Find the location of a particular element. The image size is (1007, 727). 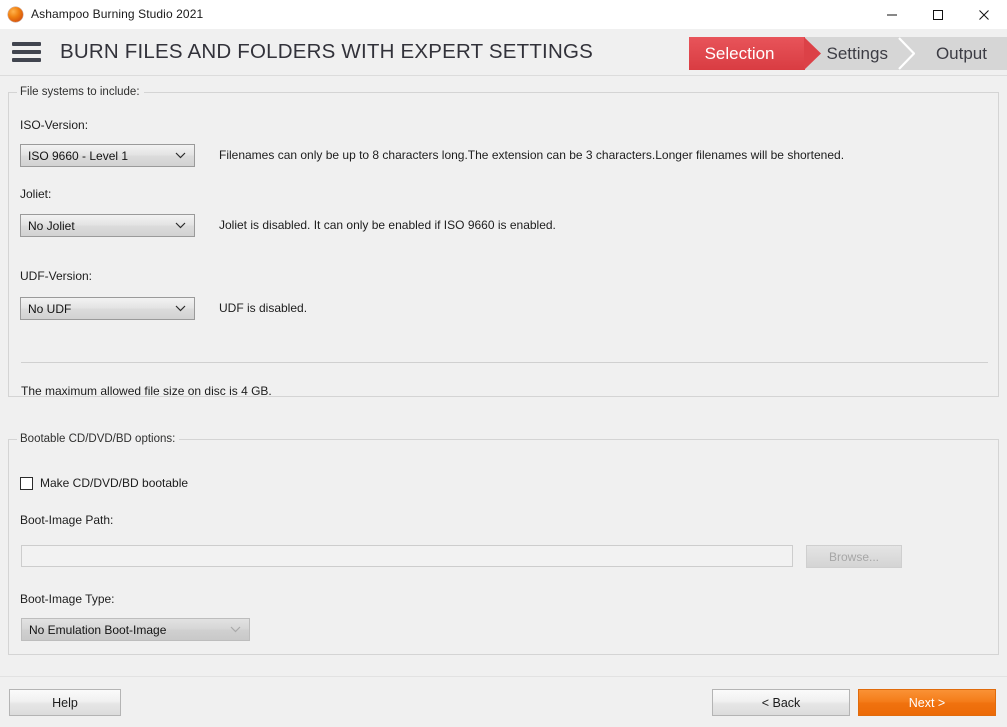

window-title: Ashampoo Burning Studio 2021 is located at coordinates (117, 14).